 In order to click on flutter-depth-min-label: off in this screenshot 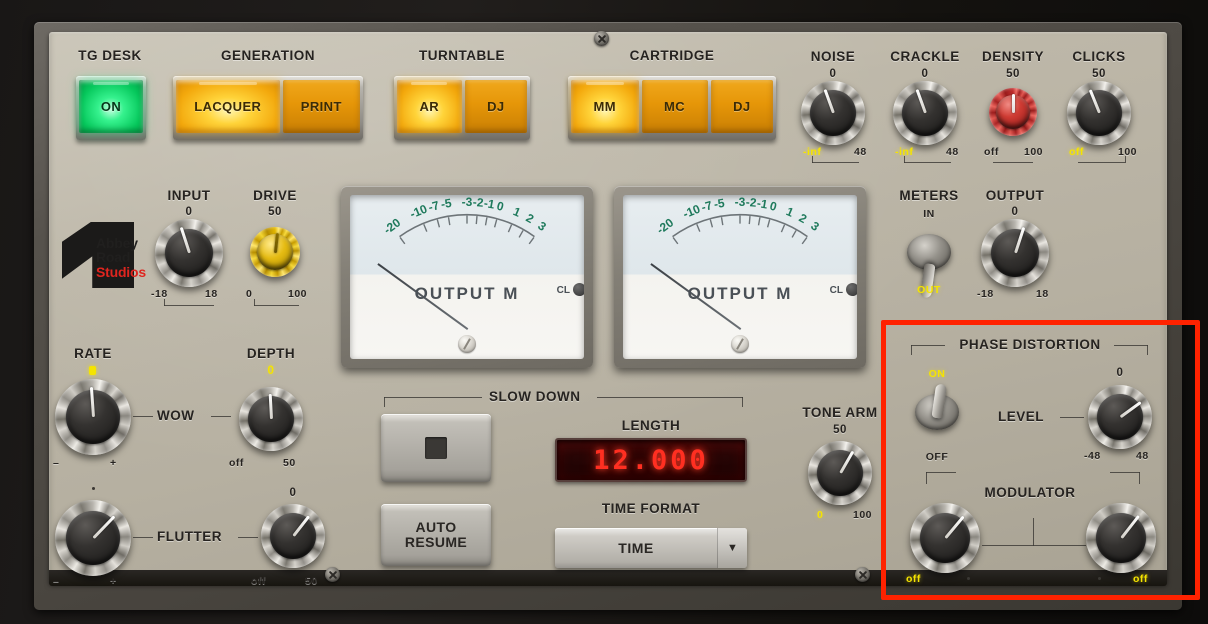, I will do `click(258, 581)`.